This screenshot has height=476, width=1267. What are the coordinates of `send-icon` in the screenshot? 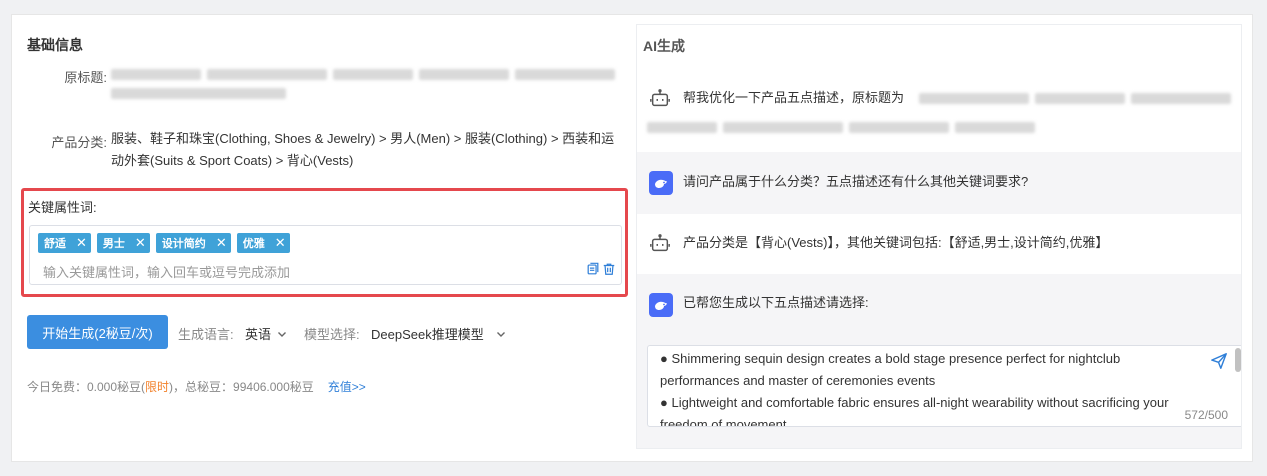 It's located at (1219, 361).